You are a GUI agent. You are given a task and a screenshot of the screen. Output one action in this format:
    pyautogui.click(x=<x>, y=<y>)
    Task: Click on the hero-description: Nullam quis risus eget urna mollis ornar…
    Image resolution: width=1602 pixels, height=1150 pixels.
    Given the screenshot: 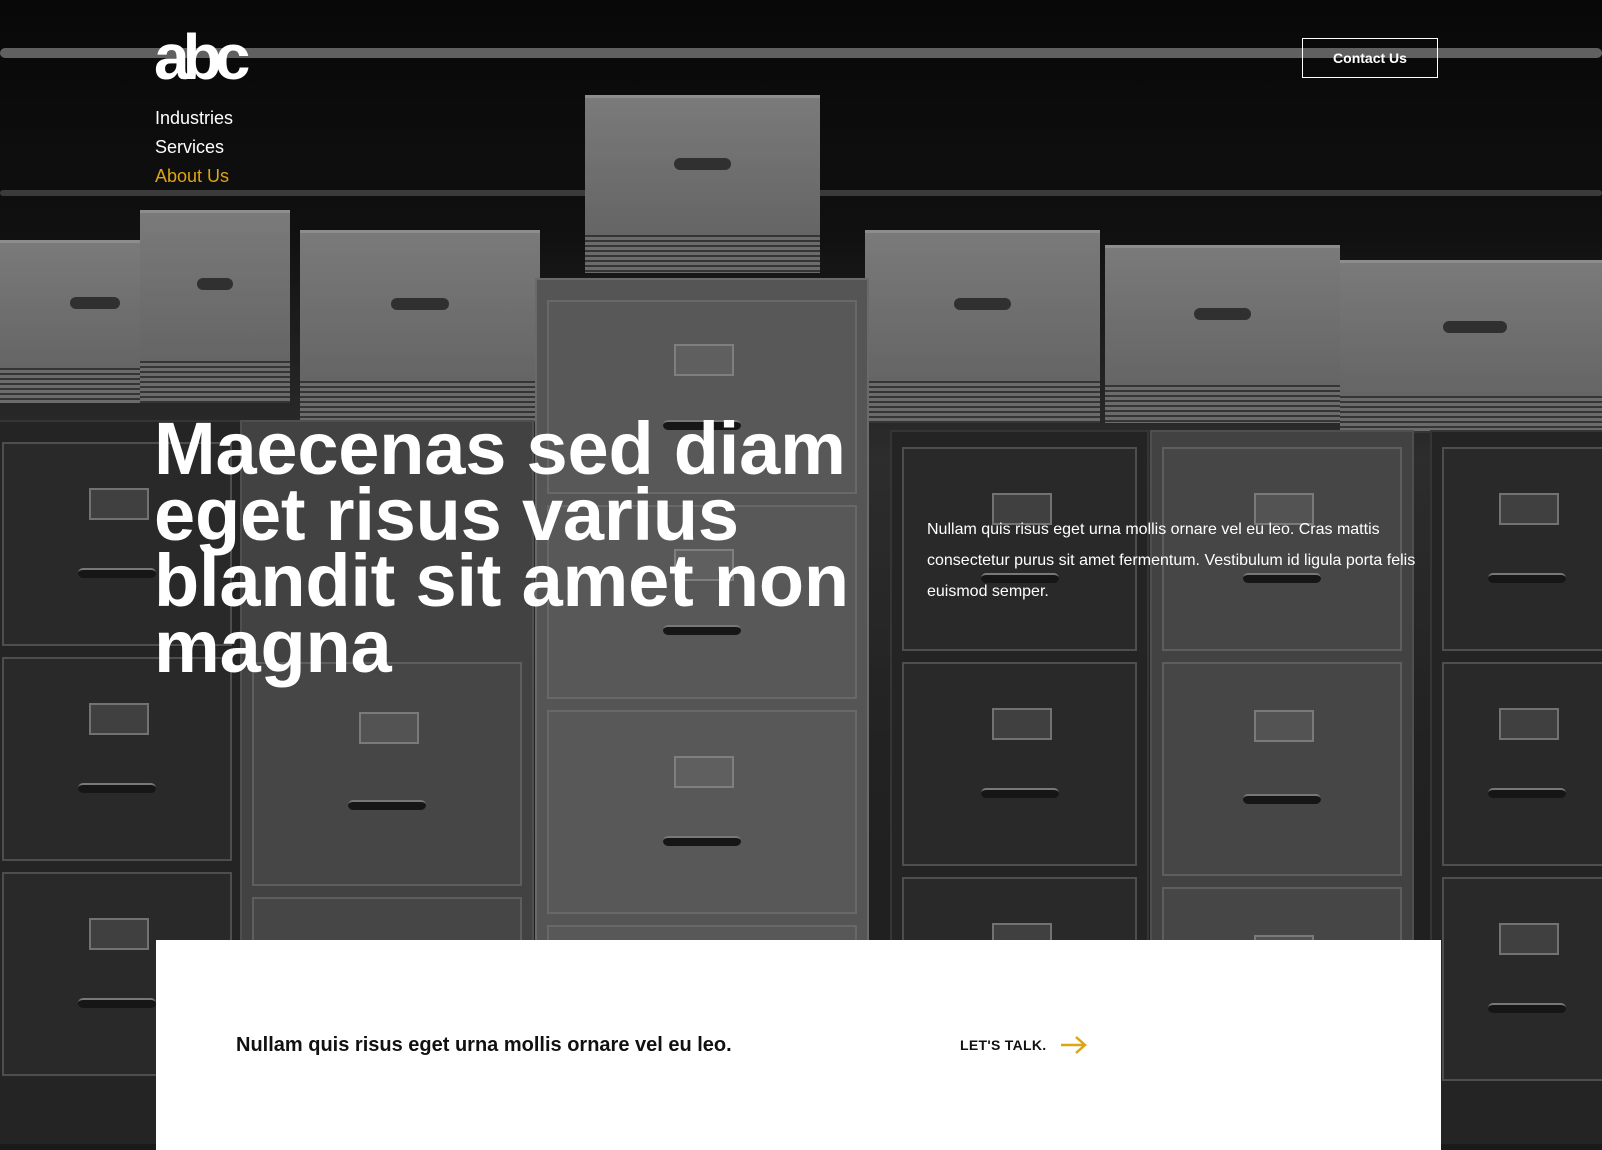 What is the action you would take?
    pyautogui.click(x=1171, y=560)
    